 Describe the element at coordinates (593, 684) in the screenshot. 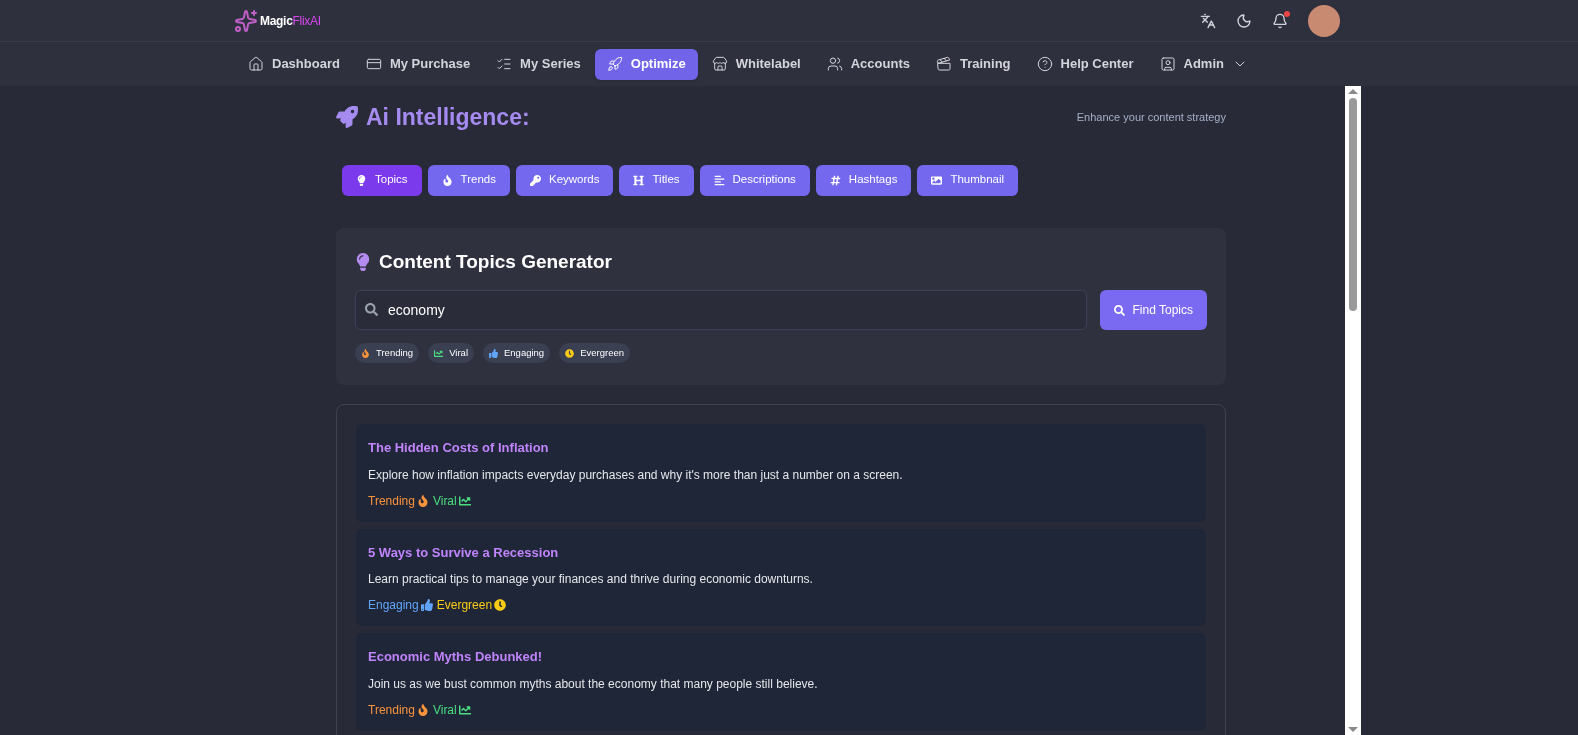

I see `topic-description: Join us as we bust common myths about the economy that many people still believe.` at that location.